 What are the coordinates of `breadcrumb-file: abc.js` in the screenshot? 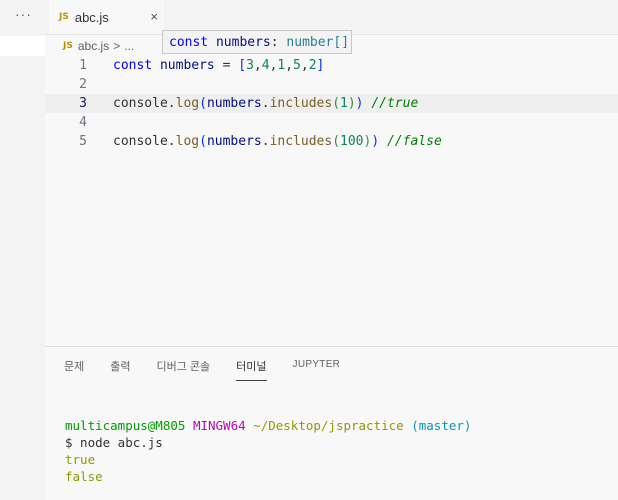 It's located at (93, 46).